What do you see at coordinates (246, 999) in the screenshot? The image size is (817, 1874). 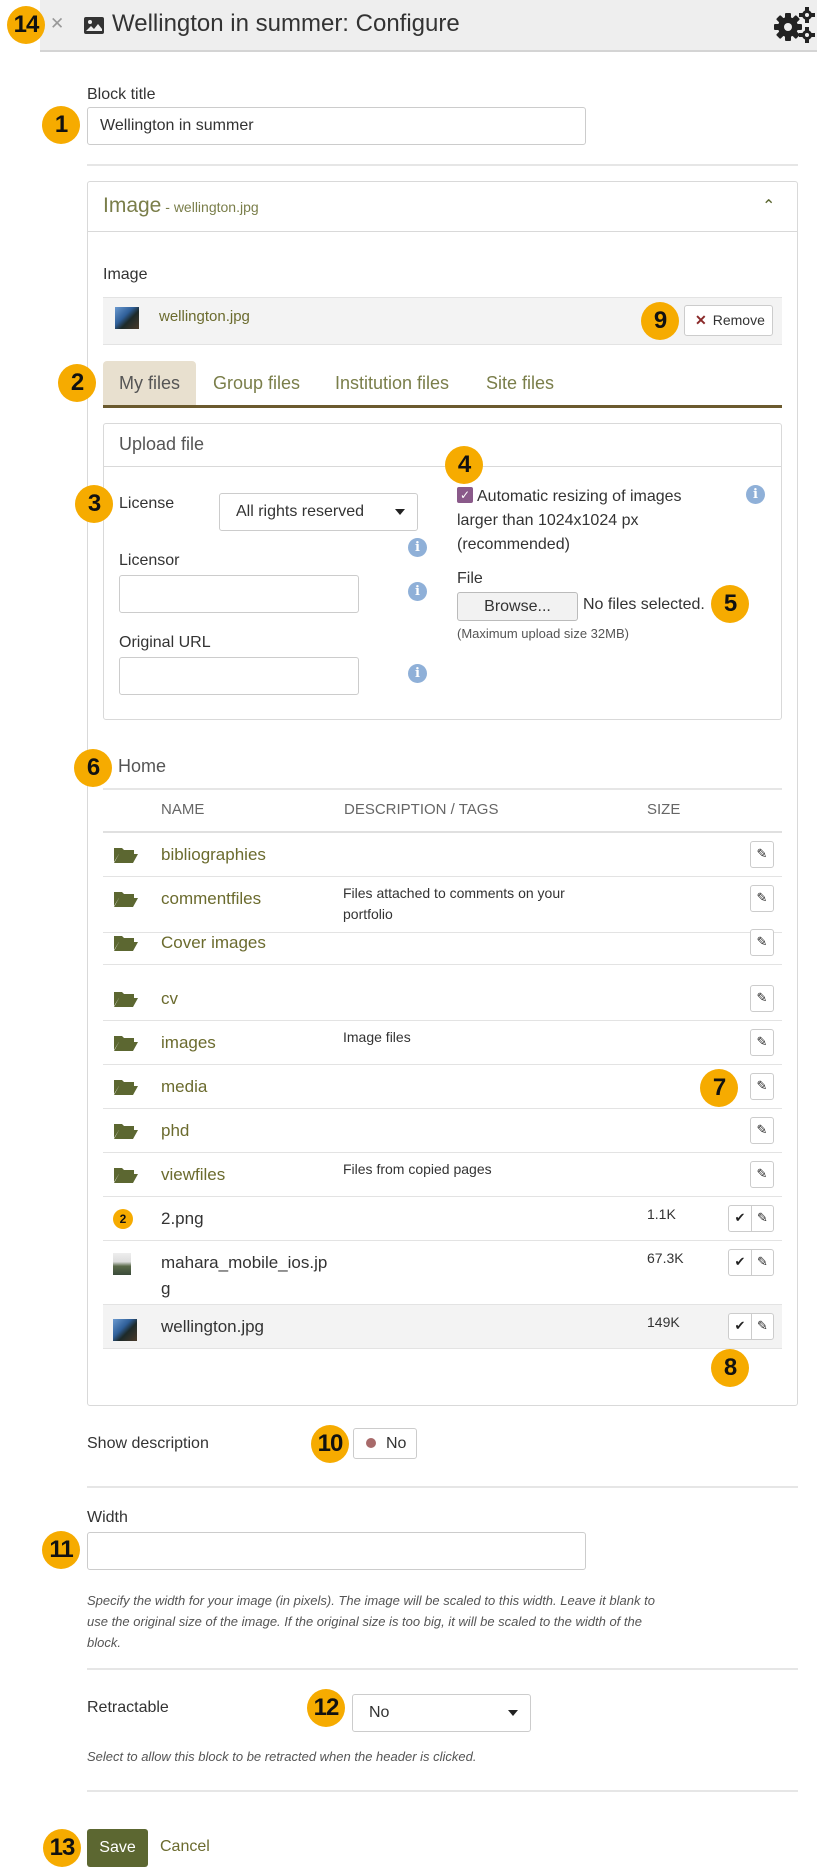 I see `file-name: cv` at bounding box center [246, 999].